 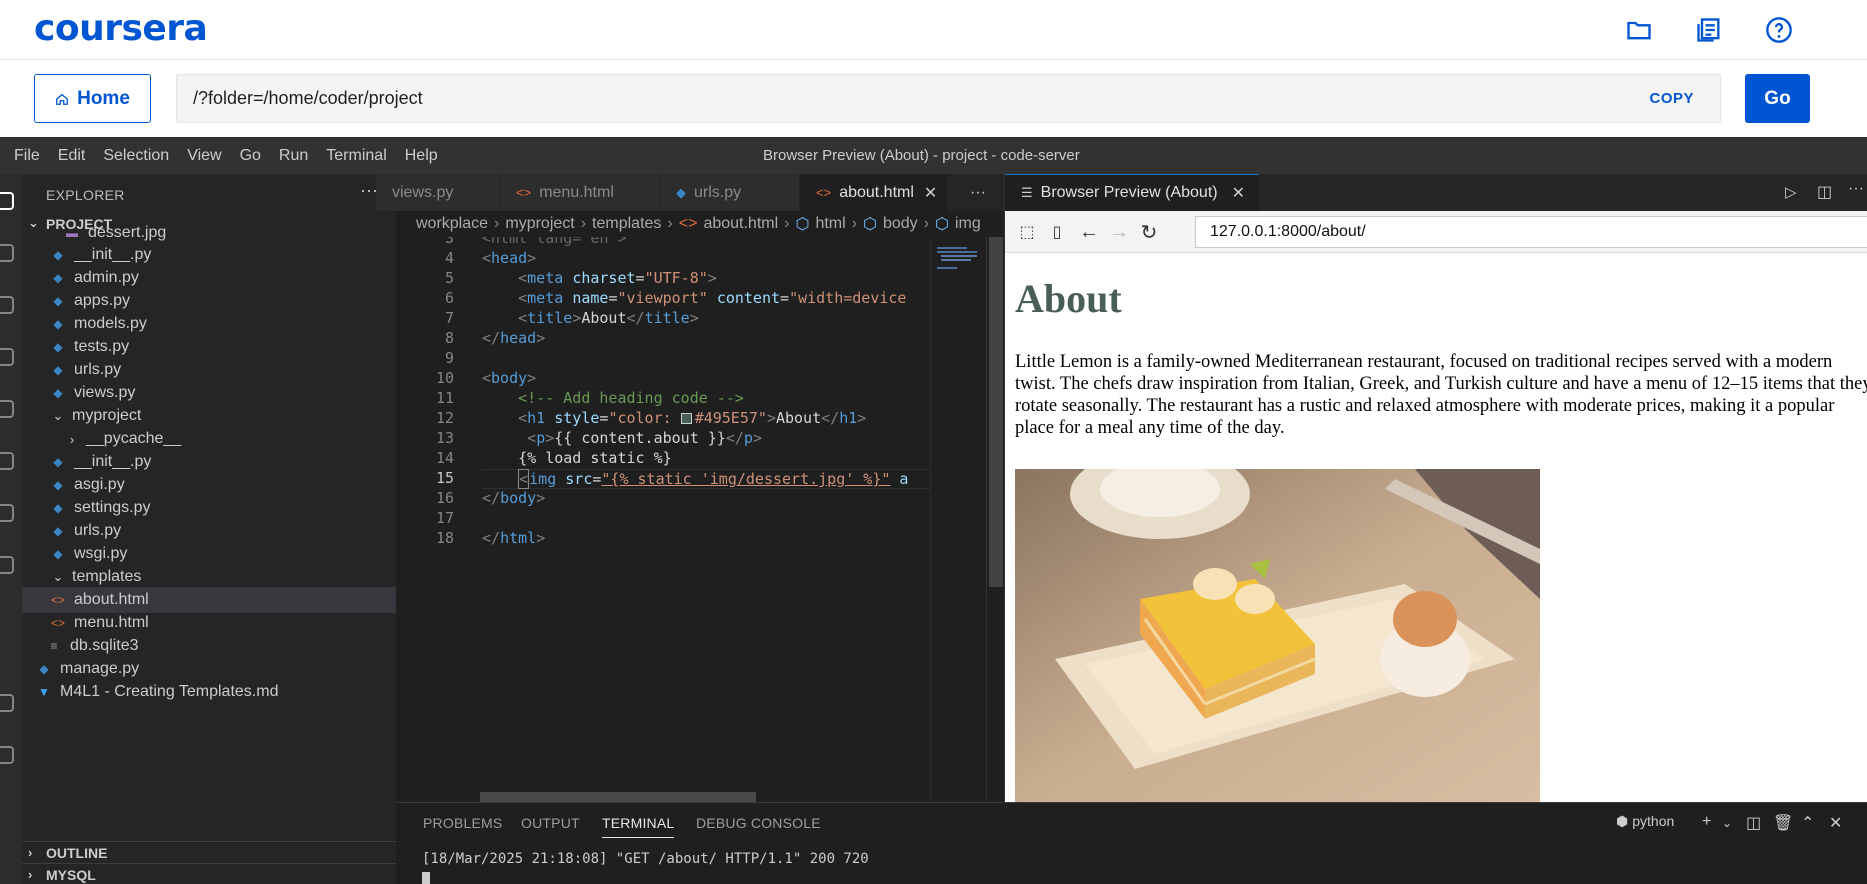 I want to click on minimap, so click(x=958, y=519).